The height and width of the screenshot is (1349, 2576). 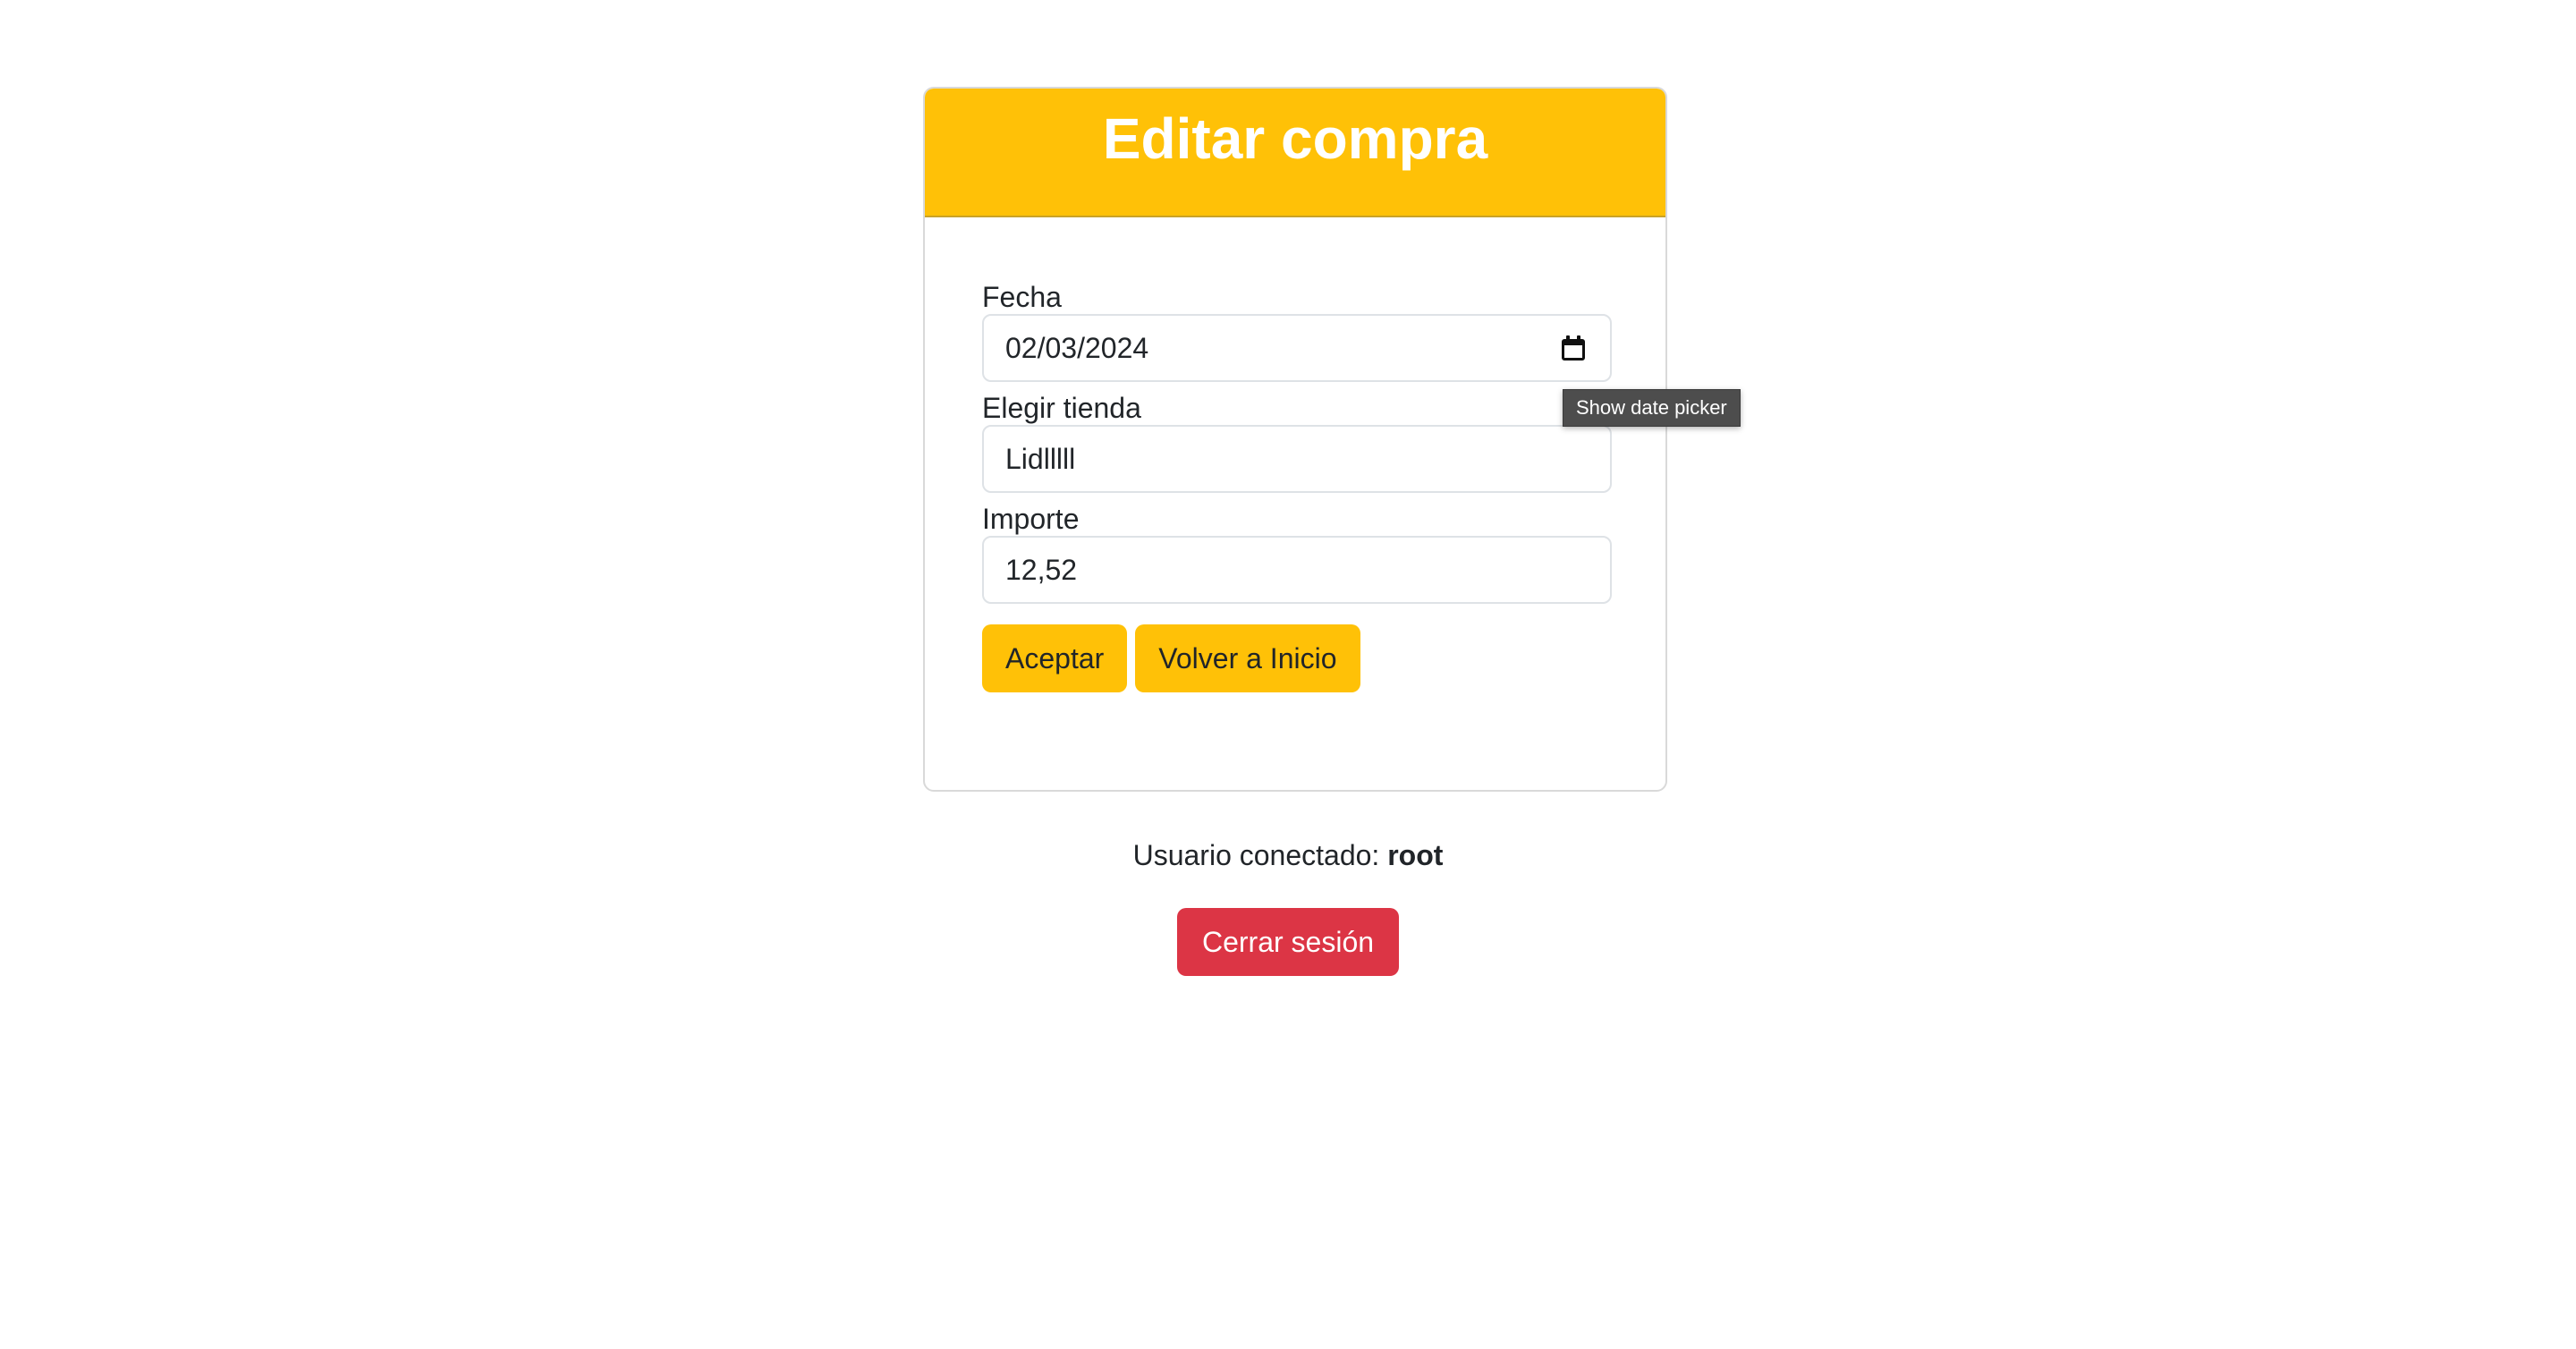 What do you see at coordinates (1022, 297) in the screenshot?
I see `fecha-label: Fecha` at bounding box center [1022, 297].